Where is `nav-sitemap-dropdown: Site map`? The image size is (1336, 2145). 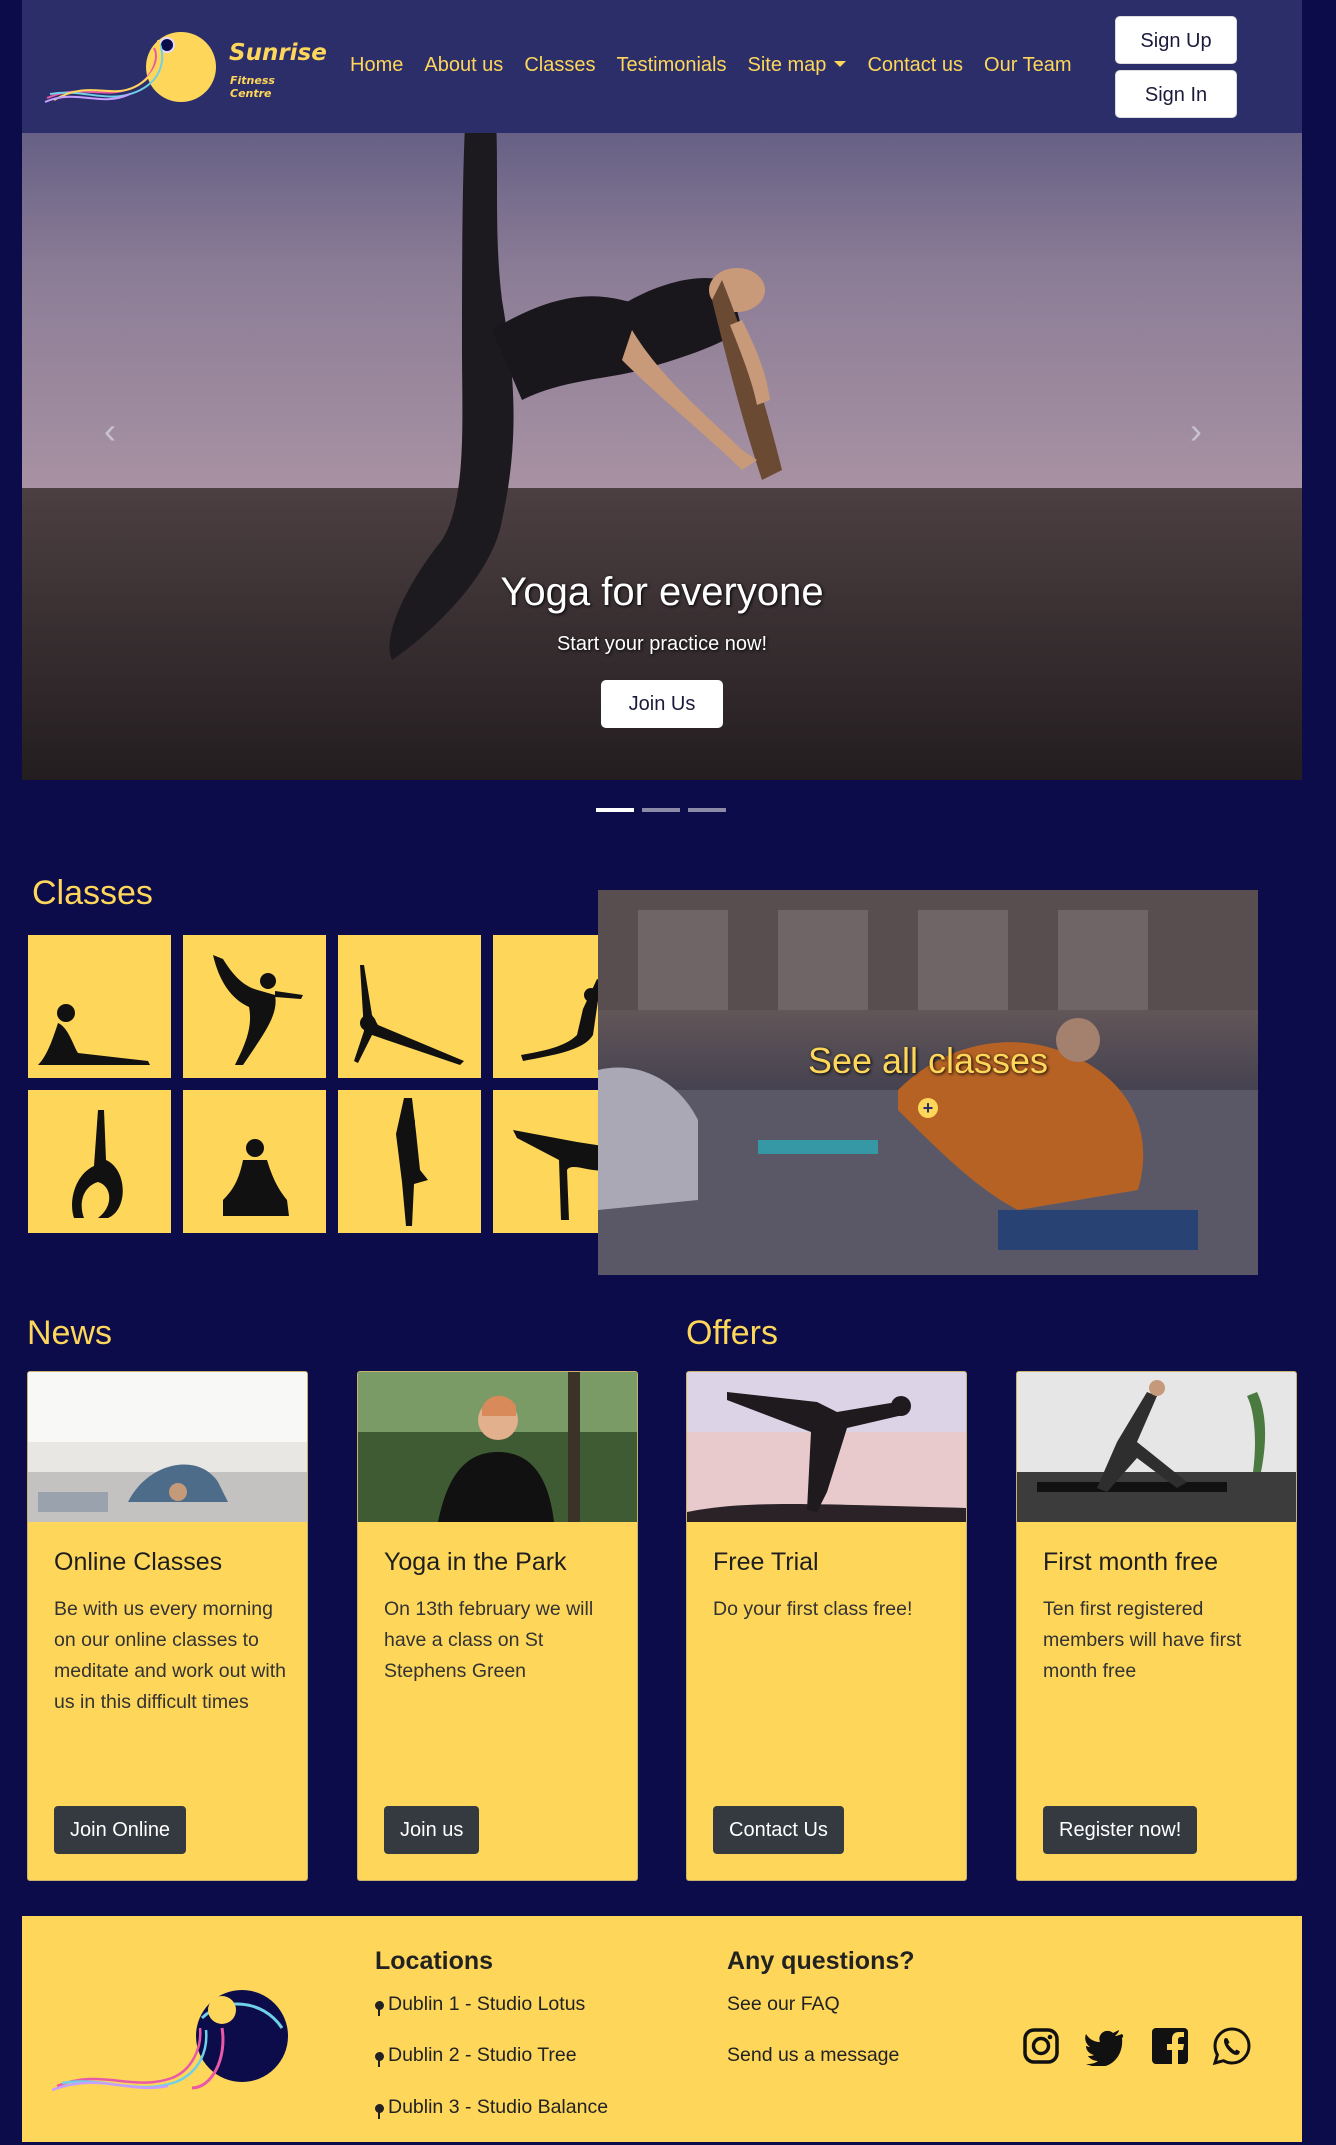 nav-sitemap-dropdown: Site map is located at coordinates (797, 65).